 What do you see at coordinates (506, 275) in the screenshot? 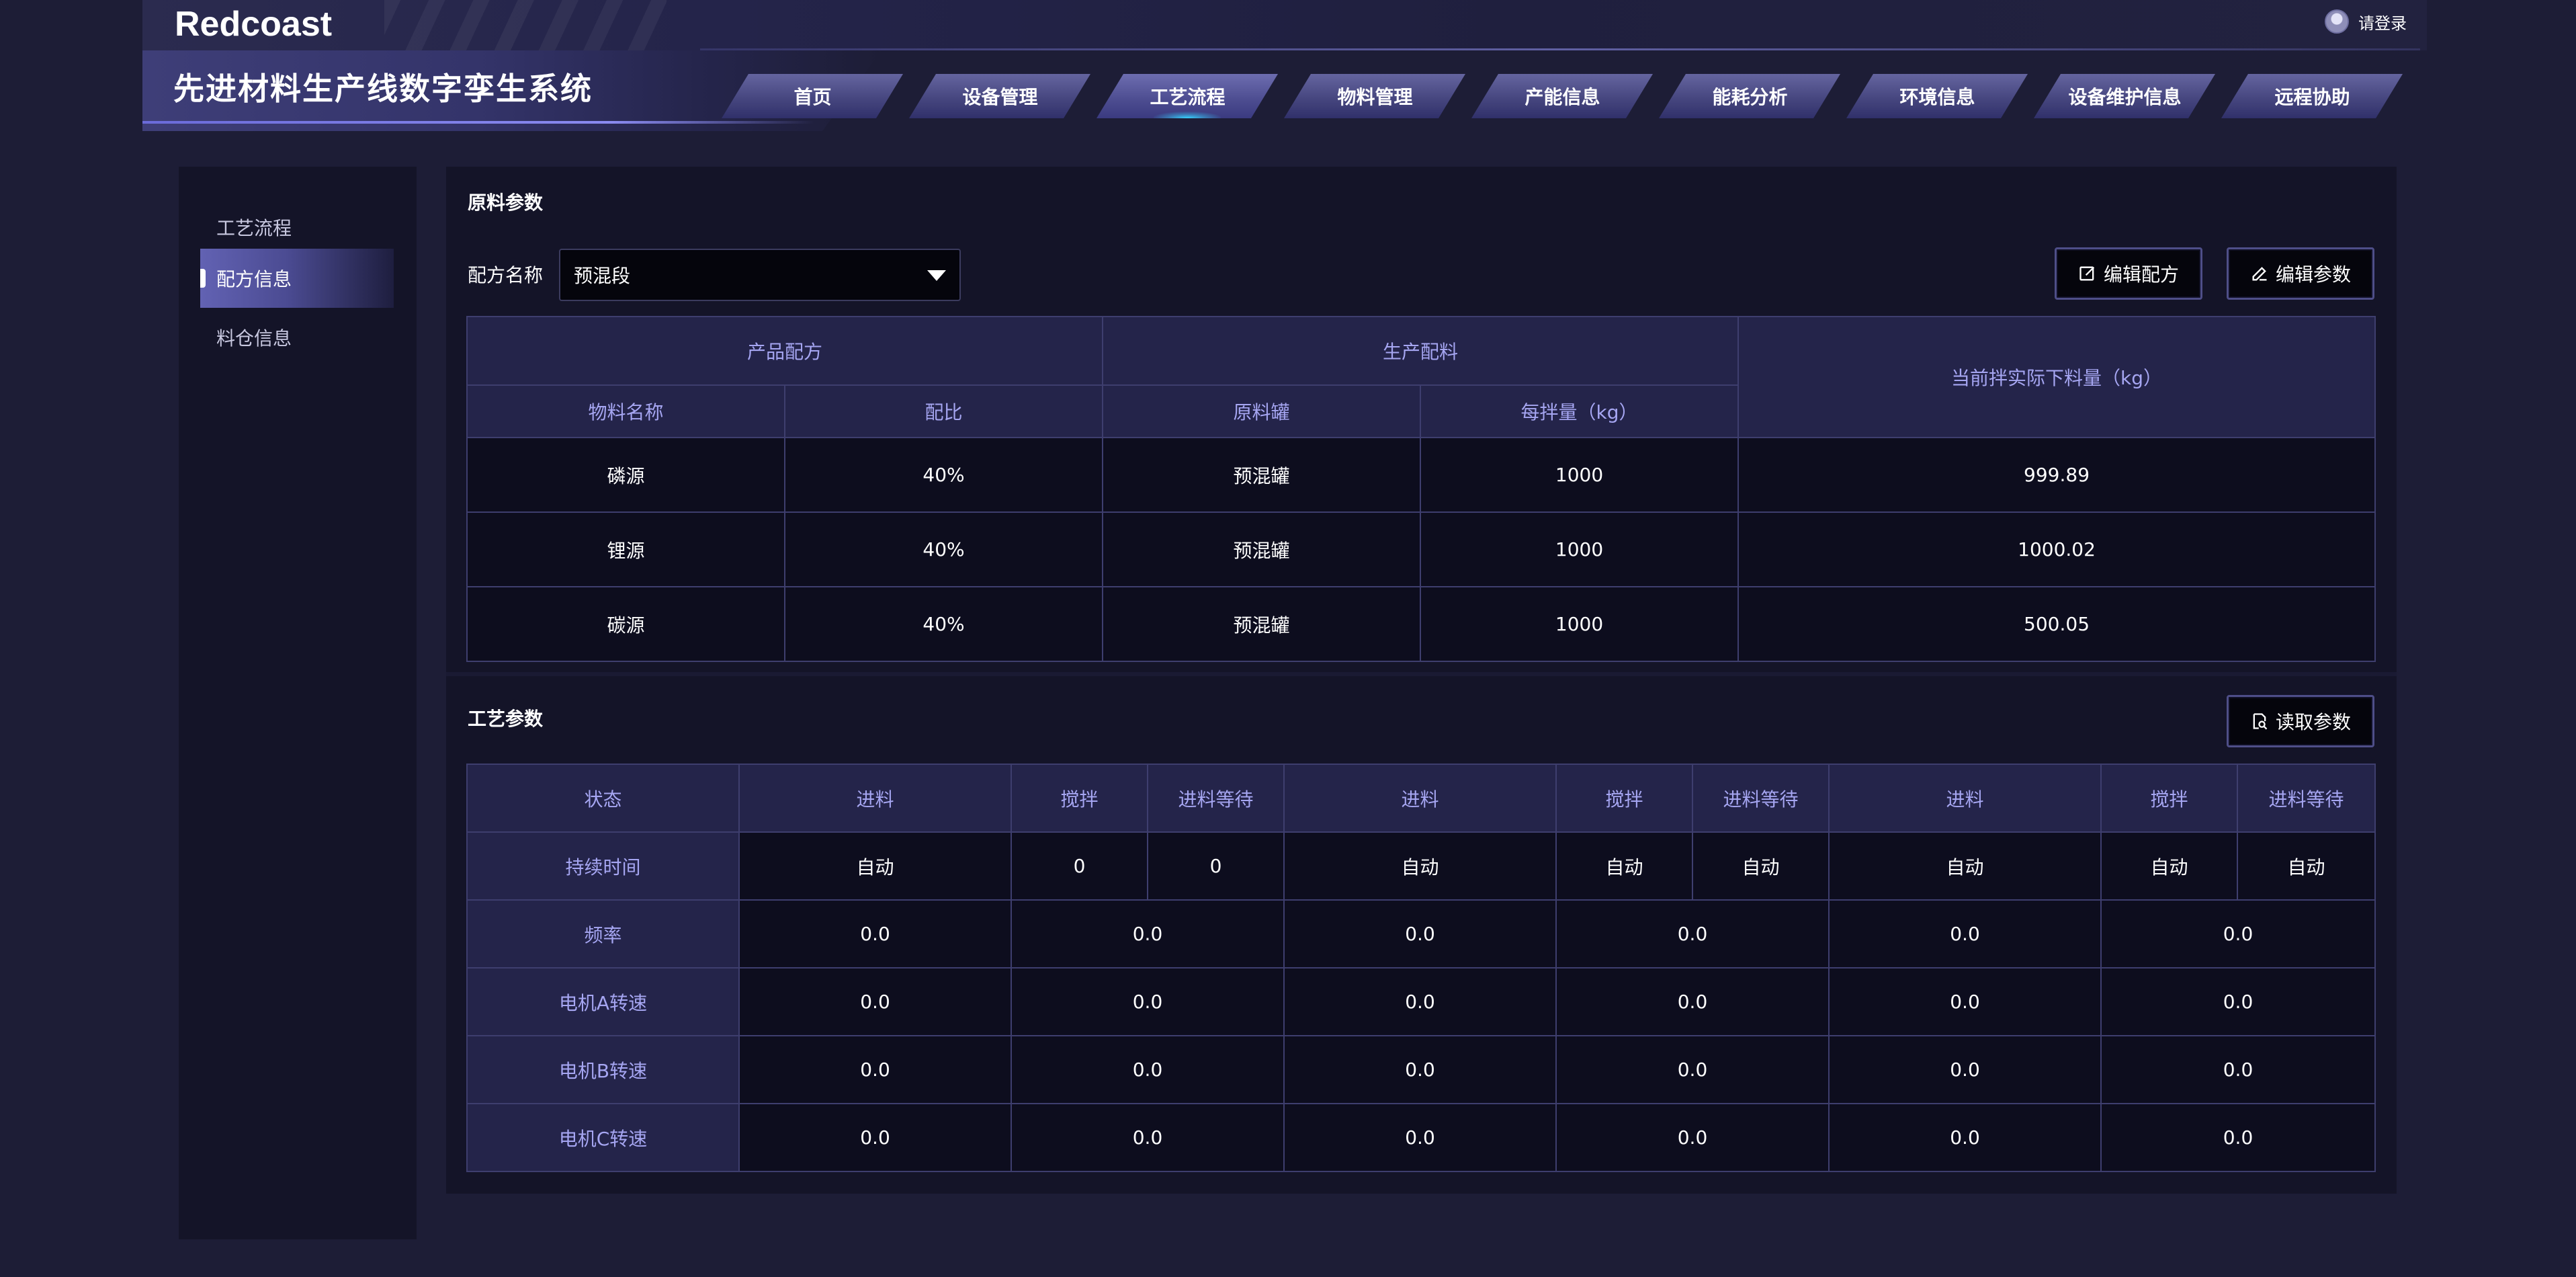
I see `recipe-name-label: 配方名称` at bounding box center [506, 275].